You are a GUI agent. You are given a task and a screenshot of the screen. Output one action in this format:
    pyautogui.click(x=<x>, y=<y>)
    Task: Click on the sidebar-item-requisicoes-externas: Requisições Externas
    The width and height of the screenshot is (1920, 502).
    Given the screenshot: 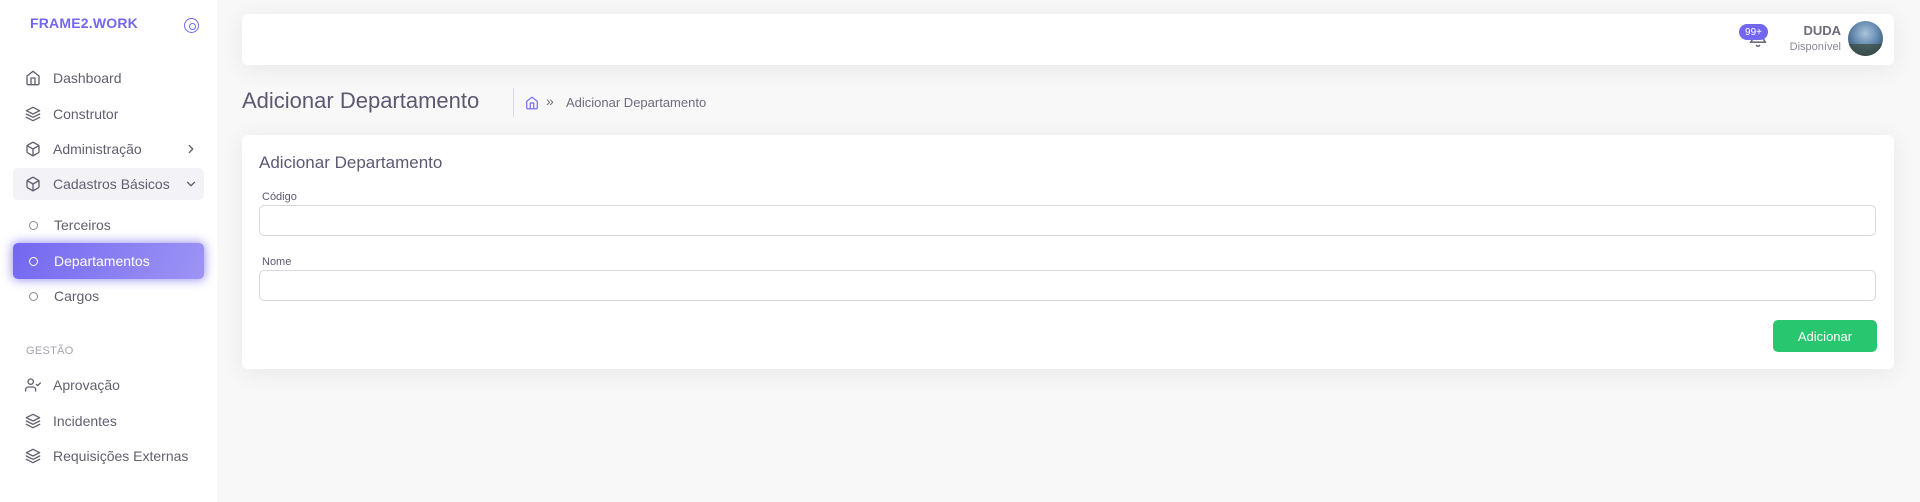 What is the action you would take?
    pyautogui.click(x=108, y=456)
    